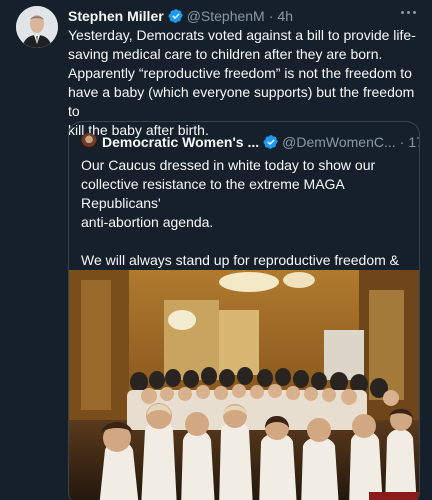 This screenshot has width=432, height=500. I want to click on quoted-author-avatar, so click(89, 141).